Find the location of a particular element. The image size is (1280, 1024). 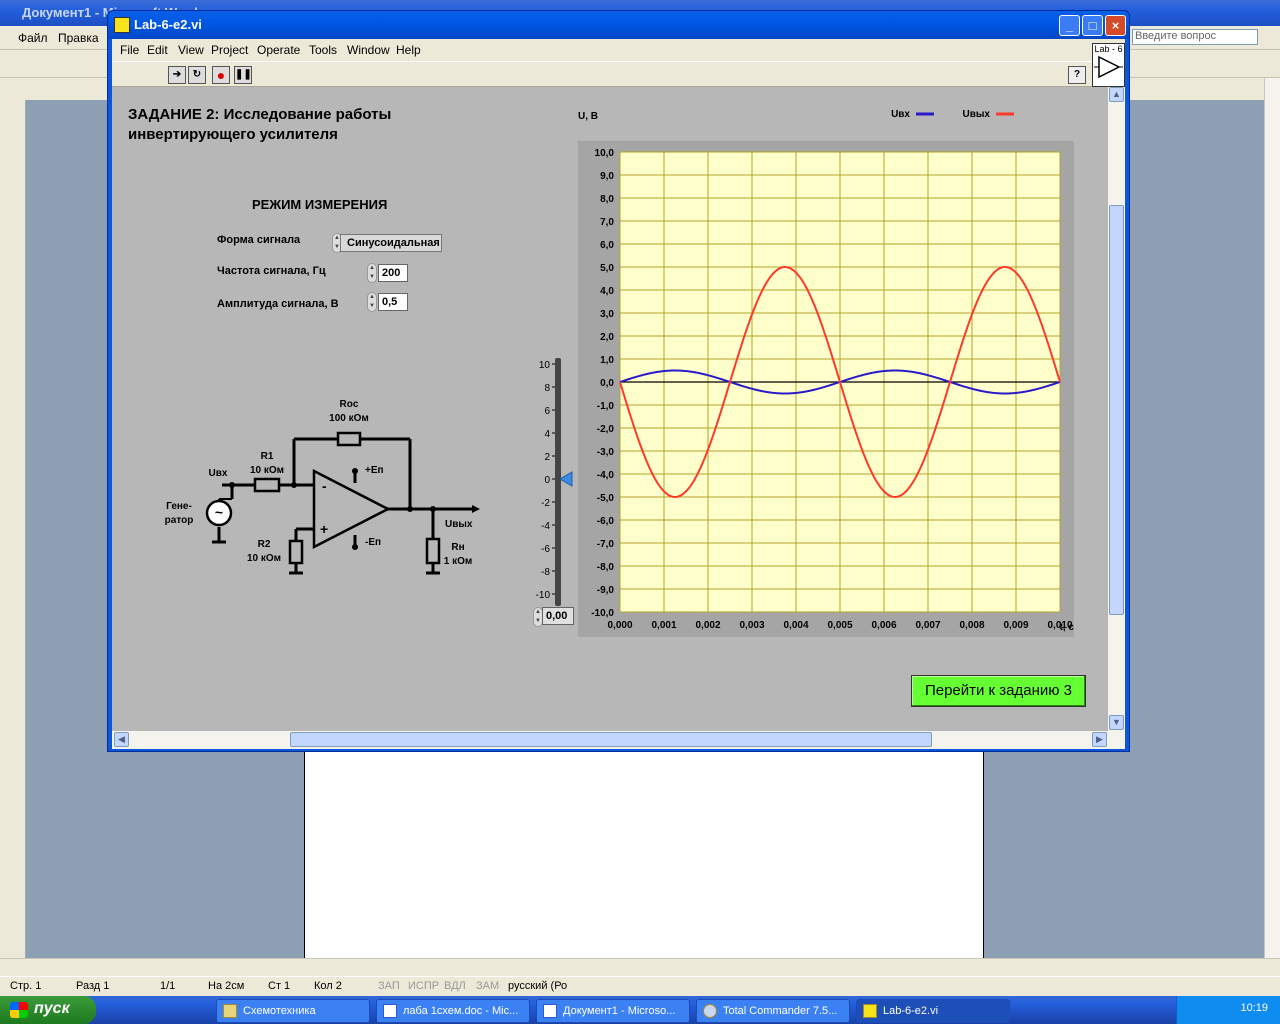

menu-view: View is located at coordinates (191, 50).